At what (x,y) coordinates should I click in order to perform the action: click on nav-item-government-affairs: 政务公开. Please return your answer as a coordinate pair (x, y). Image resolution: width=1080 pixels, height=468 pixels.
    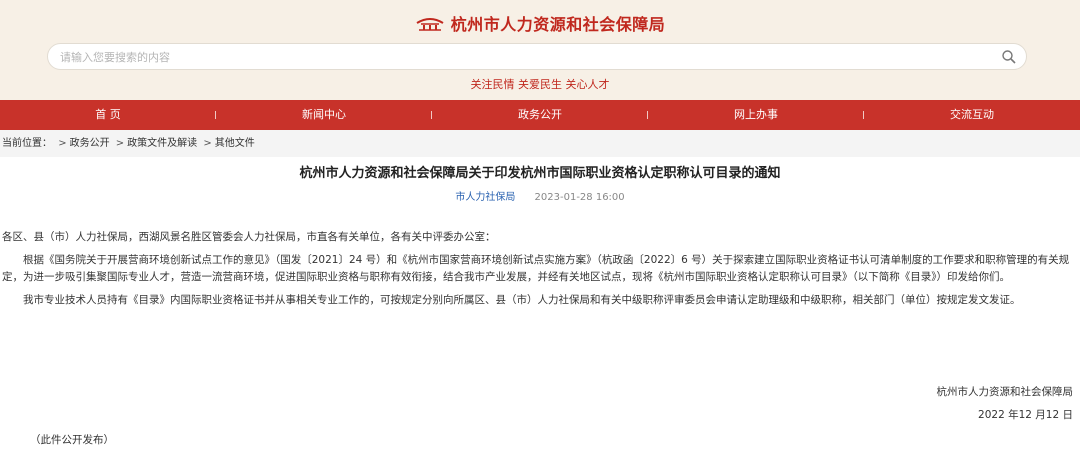
    Looking at the image, I should click on (540, 115).